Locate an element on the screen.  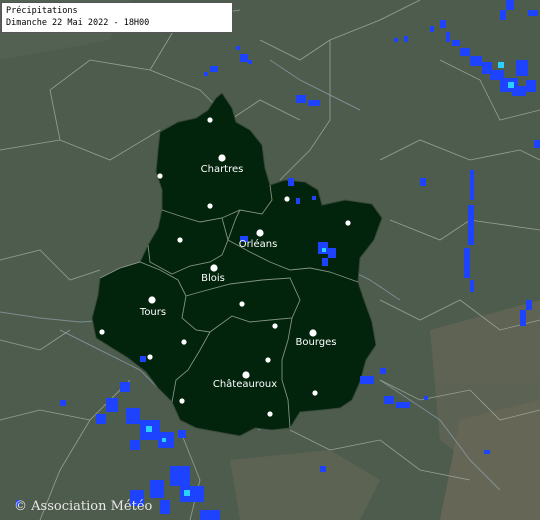
city-label: Châteauroux is located at coordinates (245, 384).